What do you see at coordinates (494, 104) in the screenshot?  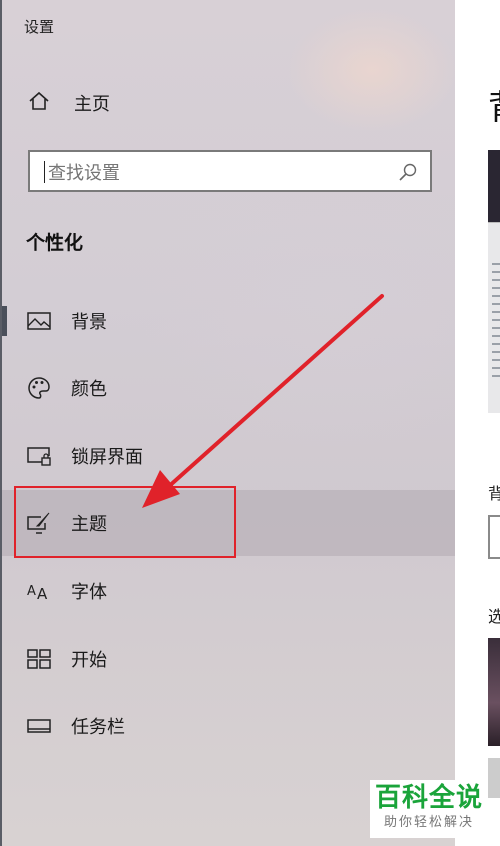 I see `page-heading: 背` at bounding box center [494, 104].